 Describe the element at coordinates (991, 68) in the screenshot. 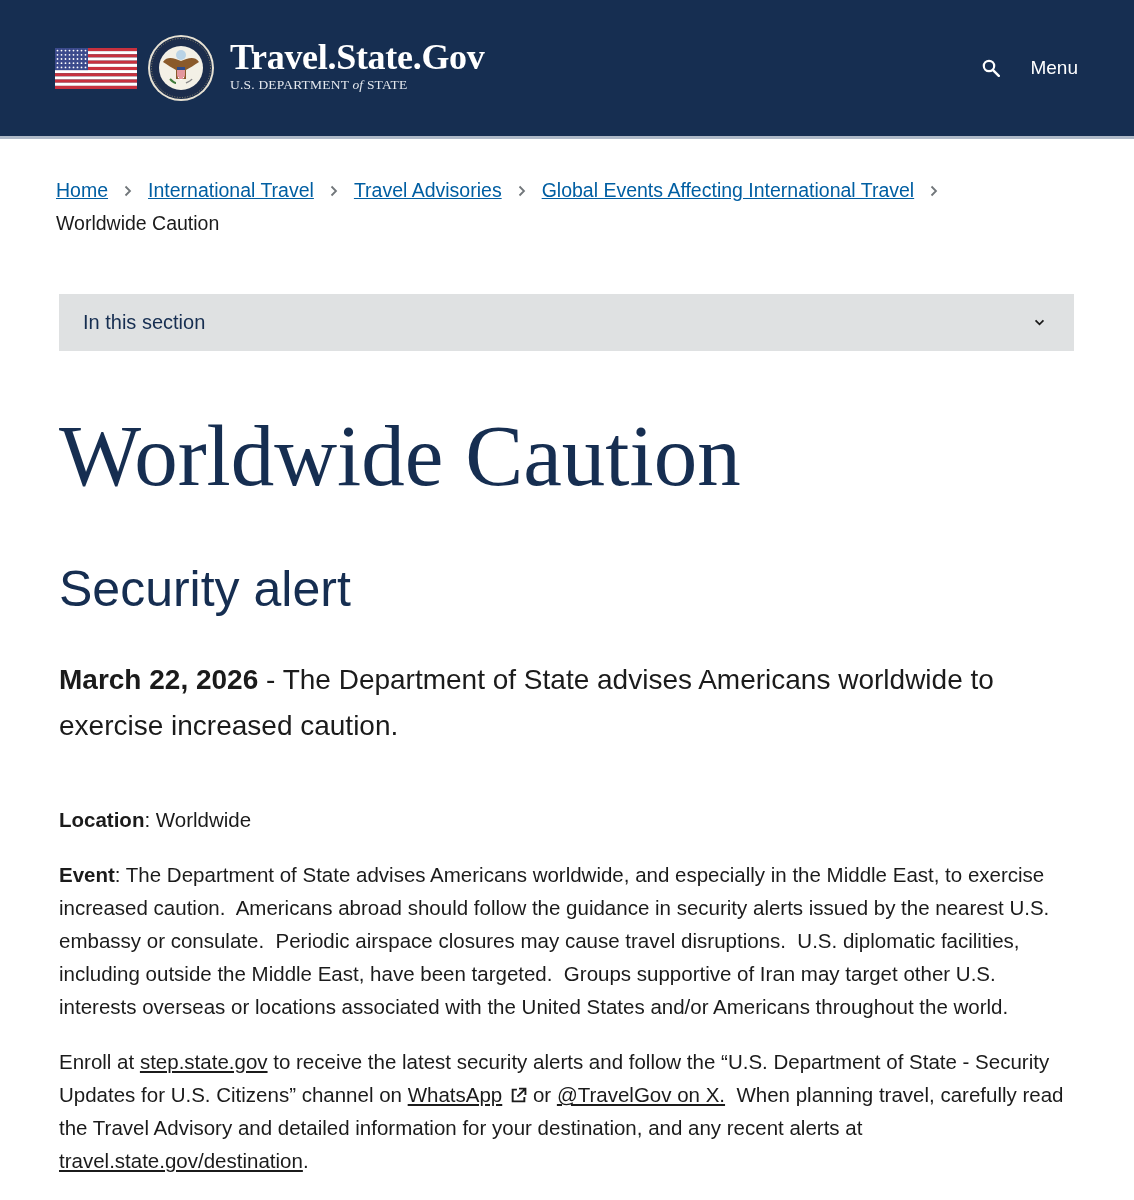

I see `search-icon` at that location.